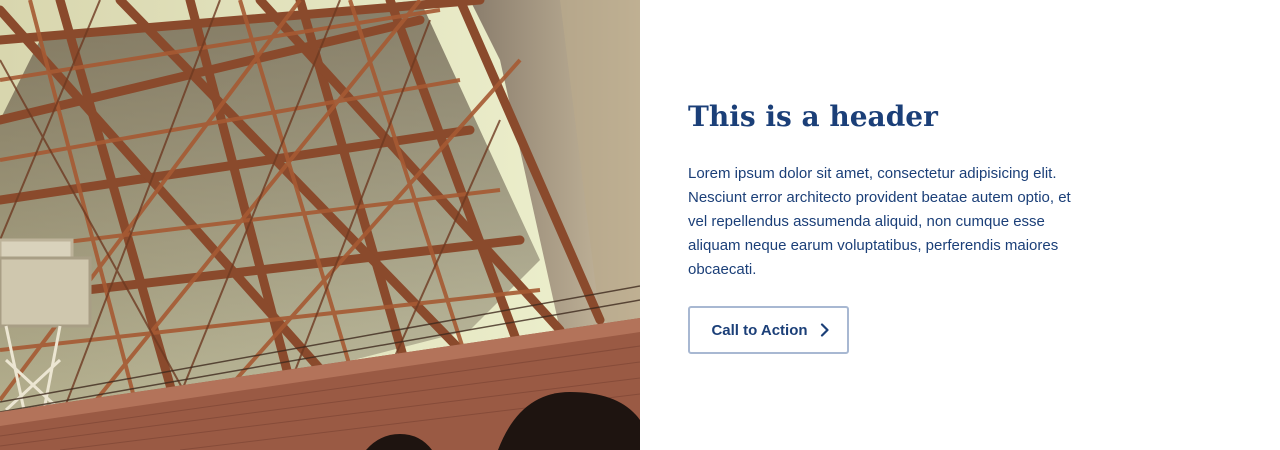 This screenshot has width=1280, height=450. Describe the element at coordinates (825, 330) in the screenshot. I see `chevron-right-icon` at that location.